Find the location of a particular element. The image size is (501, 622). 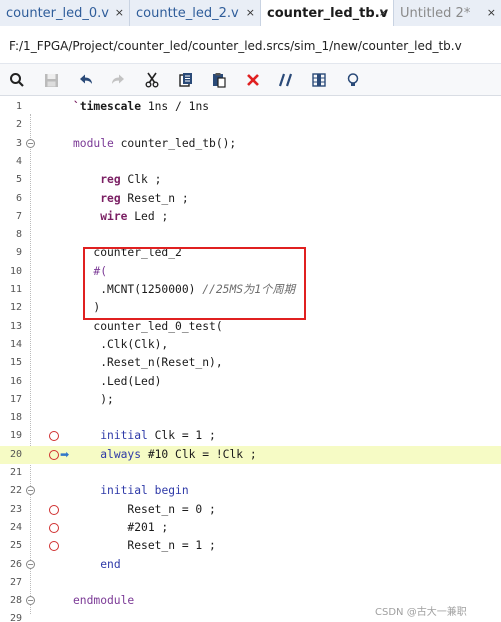

line-number: 12 is located at coordinates (15, 308).